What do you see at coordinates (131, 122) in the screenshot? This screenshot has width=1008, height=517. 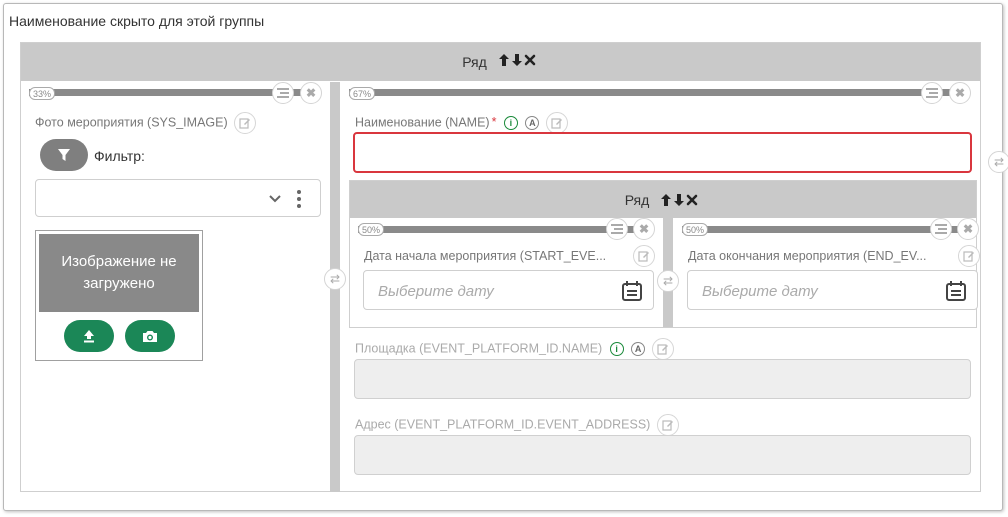 I see `photo-field-label-text: Фото мероприятия (SYS_IMAGE)` at bounding box center [131, 122].